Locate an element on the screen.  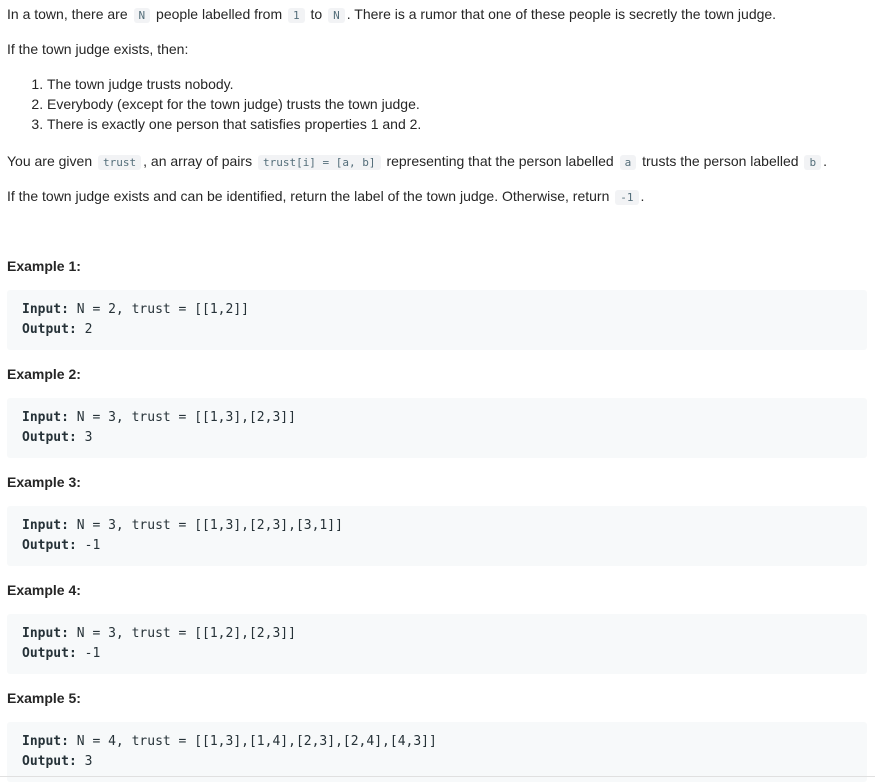
example-input: N = 3, trust = [[1,3],[2,3]] is located at coordinates (186, 417).